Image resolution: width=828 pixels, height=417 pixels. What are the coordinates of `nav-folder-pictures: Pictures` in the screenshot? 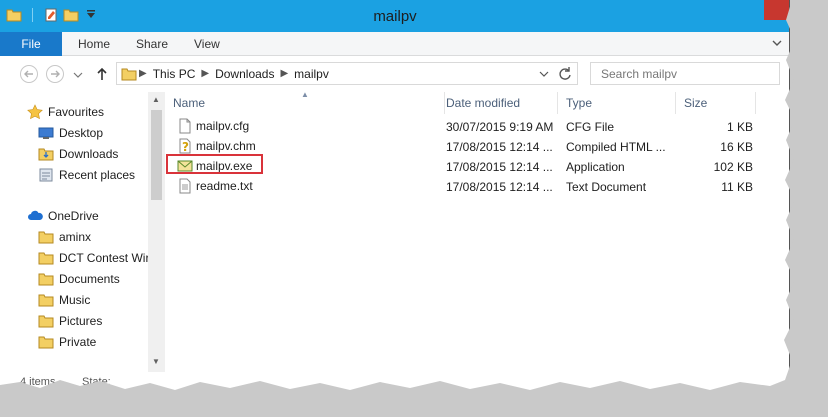 It's located at (70, 321).